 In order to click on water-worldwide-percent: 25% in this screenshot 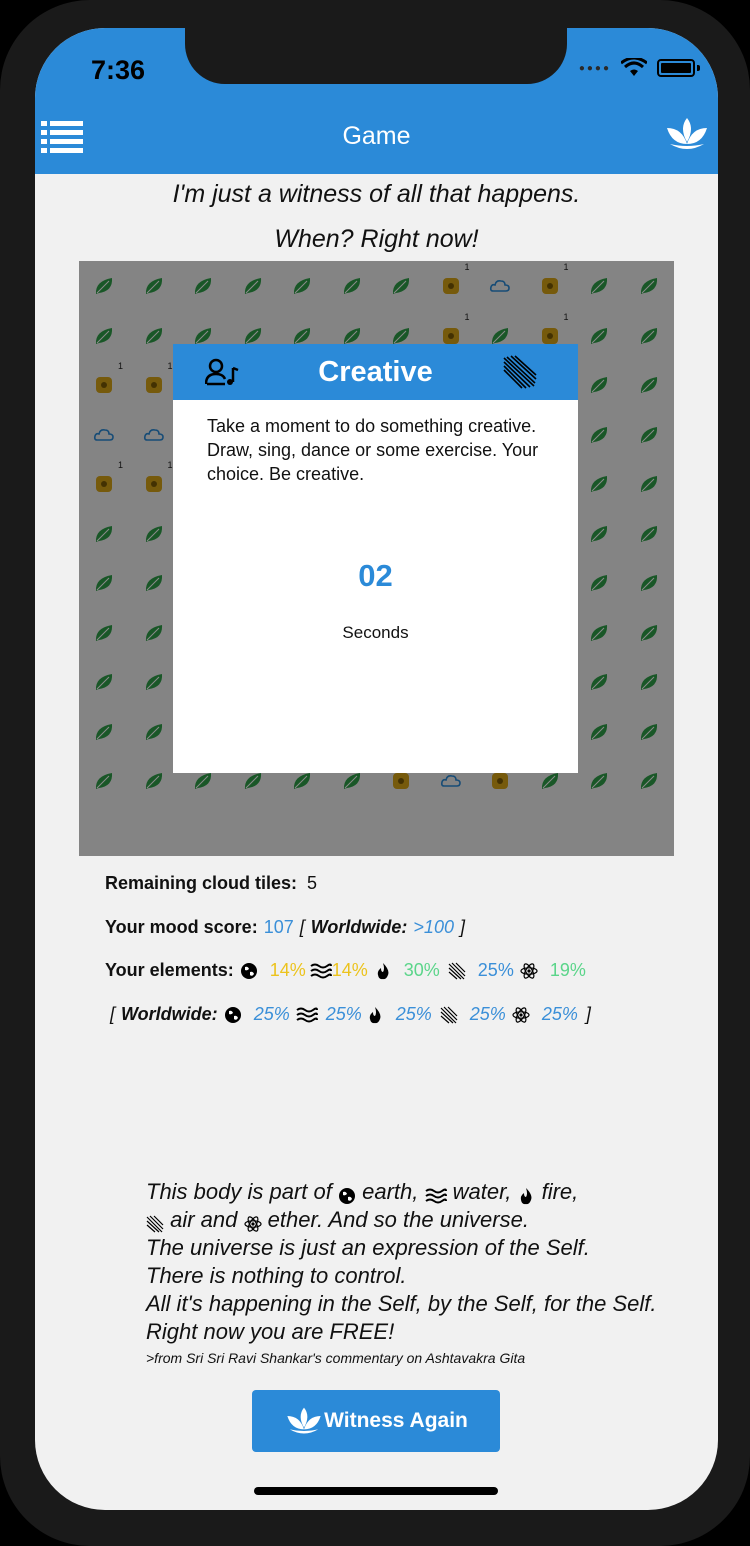, I will do `click(343, 1014)`.